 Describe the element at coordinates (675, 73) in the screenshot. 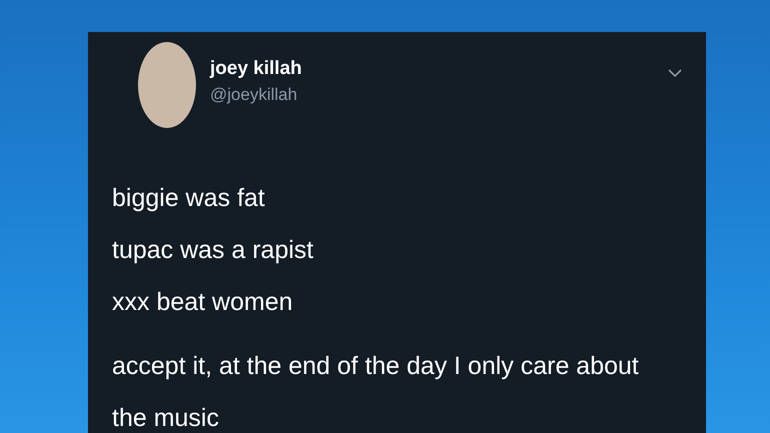

I see `chevron-down-icon` at that location.